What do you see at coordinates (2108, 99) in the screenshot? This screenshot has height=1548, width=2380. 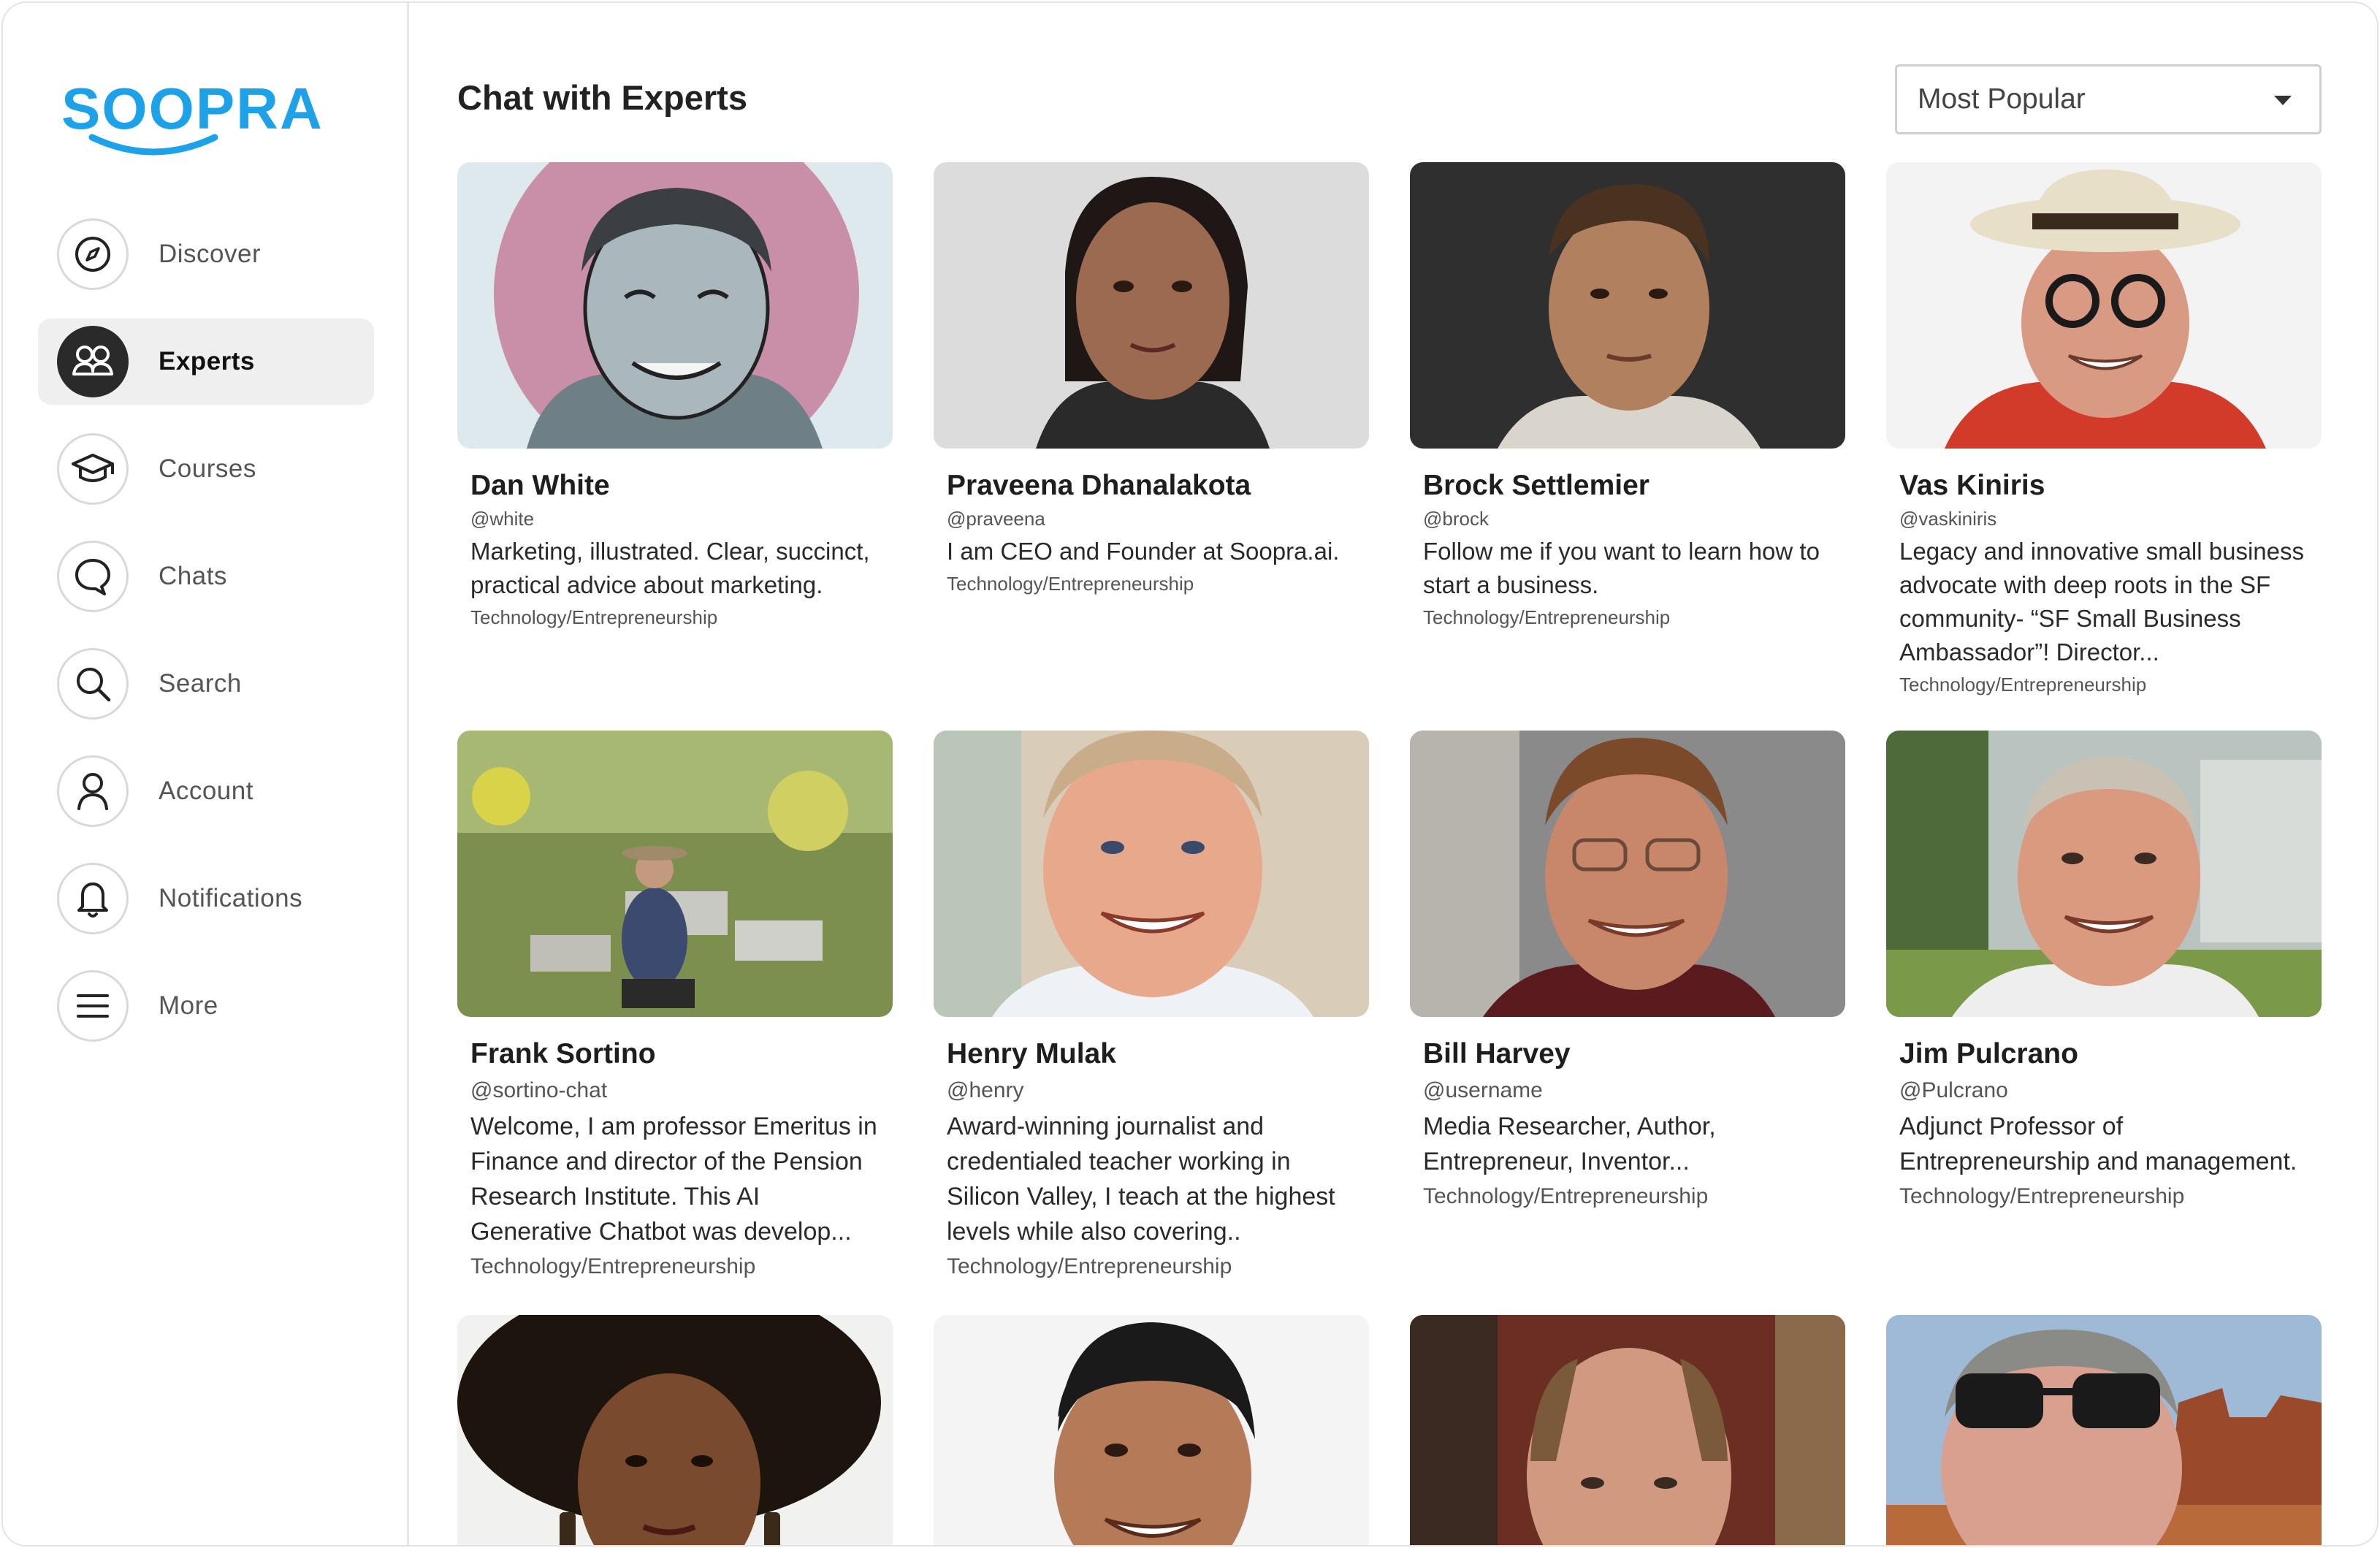 I see `sort-dropdown: Most Popular` at bounding box center [2108, 99].